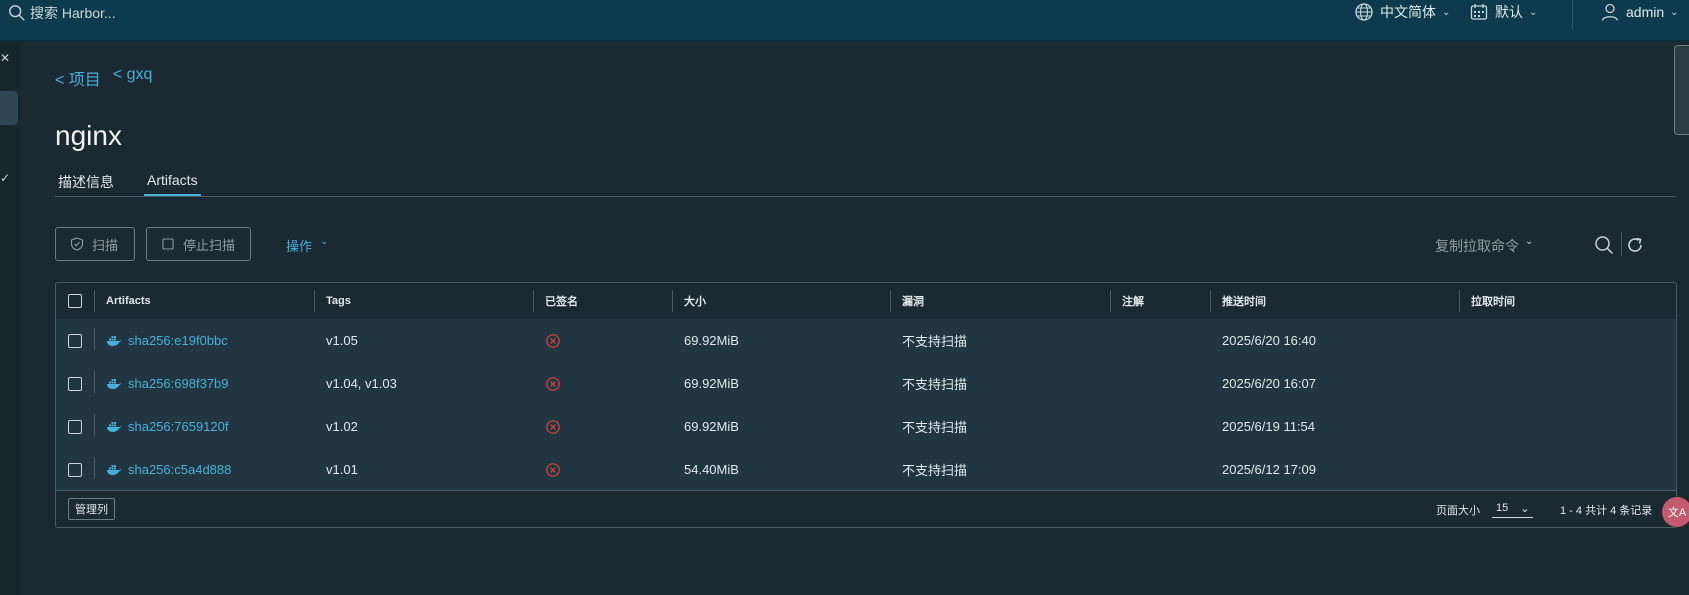  What do you see at coordinates (178, 340) in the screenshot?
I see `artifact-digest: sha256:e19f0bbc` at bounding box center [178, 340].